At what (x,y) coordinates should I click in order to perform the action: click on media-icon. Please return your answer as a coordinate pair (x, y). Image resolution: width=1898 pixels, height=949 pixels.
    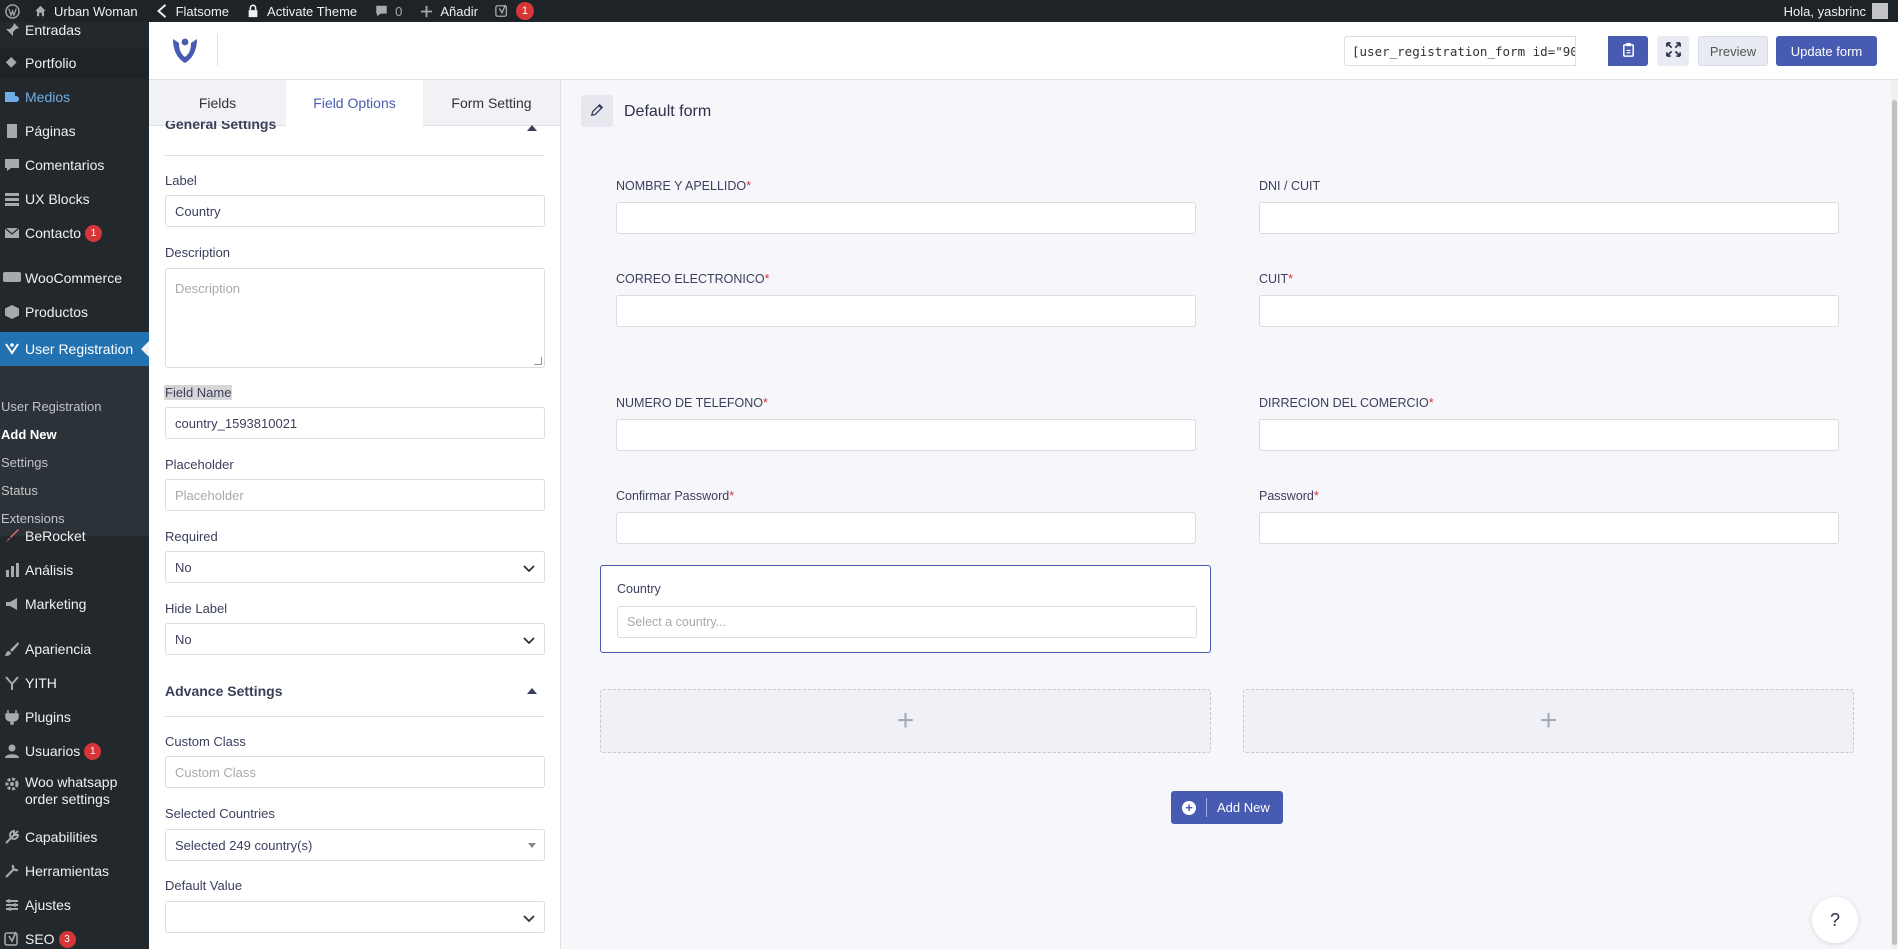
    Looking at the image, I should click on (12, 97).